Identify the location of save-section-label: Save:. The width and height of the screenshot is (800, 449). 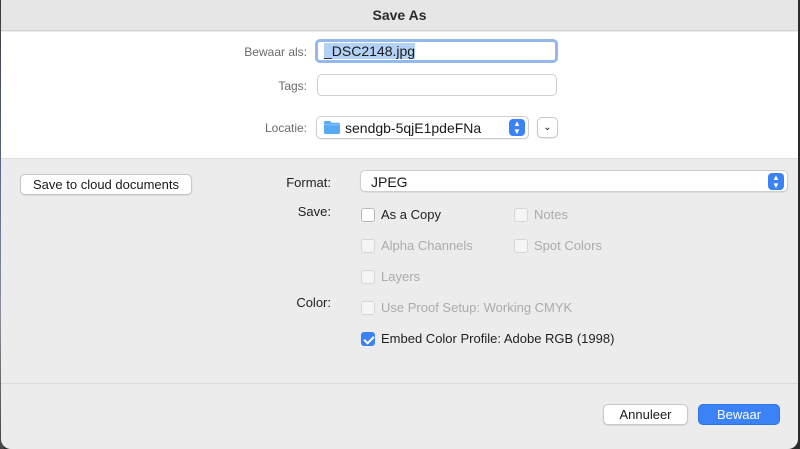
(314, 211).